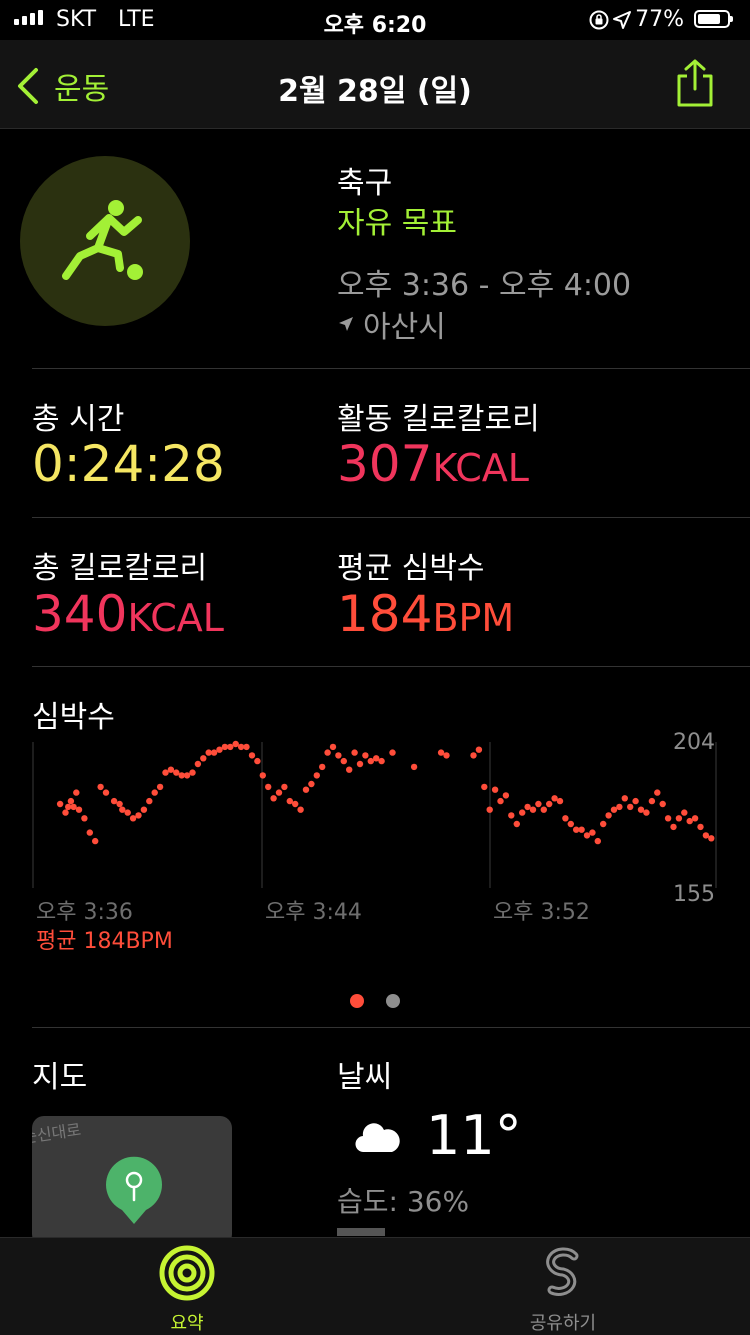 The image size is (750, 1335). Describe the element at coordinates (375, 84) in the screenshot. I see `navigation-bar: 운동 2월 28일 (일)` at that location.